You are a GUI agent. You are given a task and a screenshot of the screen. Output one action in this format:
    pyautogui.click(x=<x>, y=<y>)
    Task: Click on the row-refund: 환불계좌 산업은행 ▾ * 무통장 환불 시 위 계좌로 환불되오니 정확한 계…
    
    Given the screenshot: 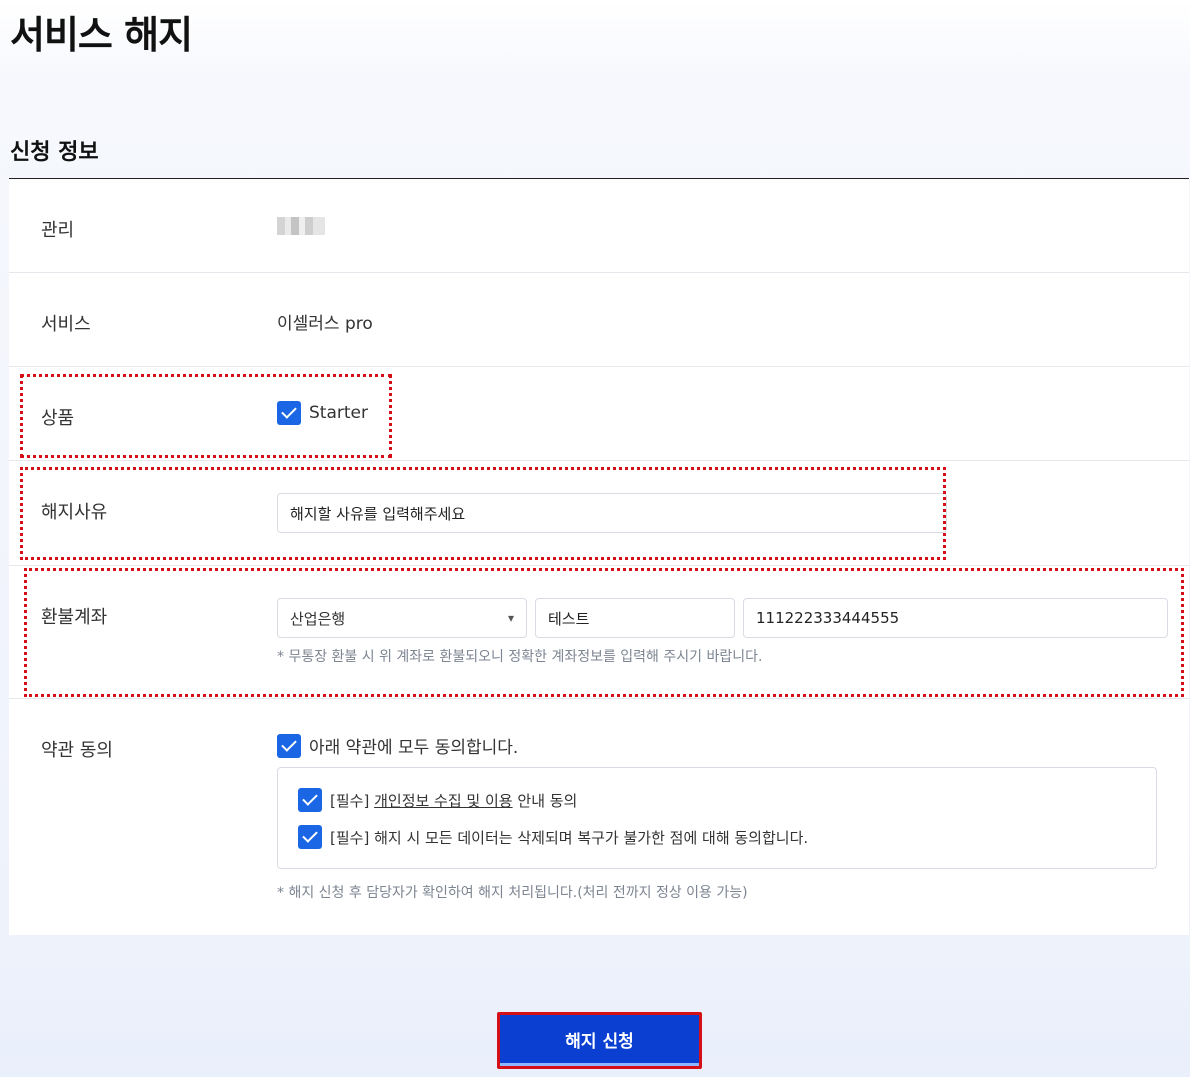 What is the action you would take?
    pyautogui.click(x=599, y=632)
    